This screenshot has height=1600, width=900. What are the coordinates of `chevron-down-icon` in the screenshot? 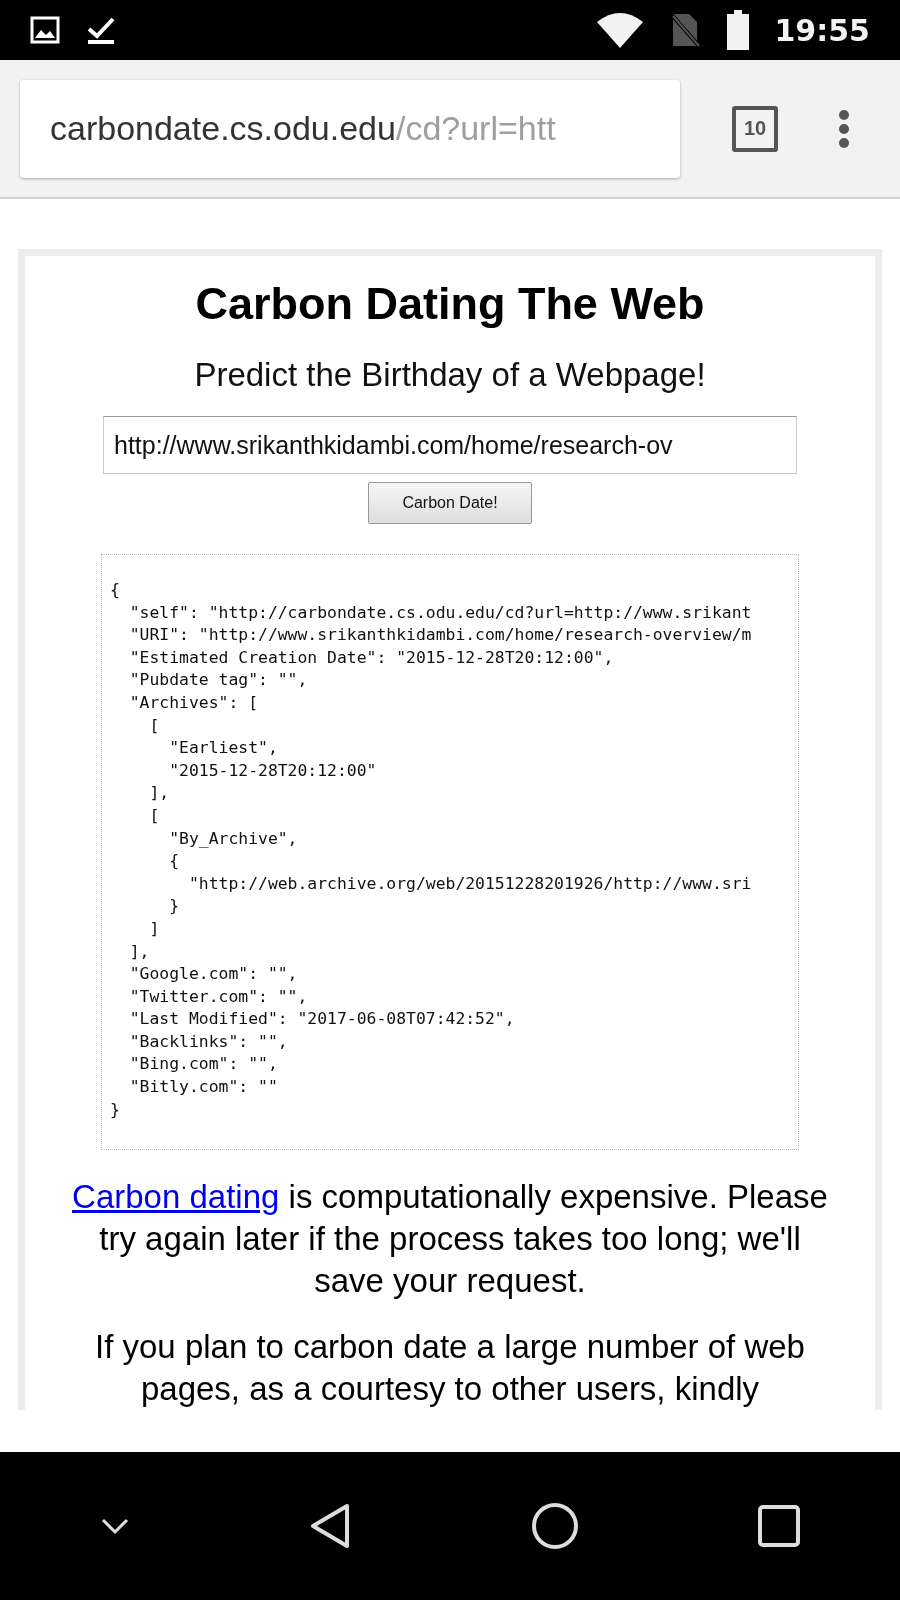 It's located at (114, 1526).